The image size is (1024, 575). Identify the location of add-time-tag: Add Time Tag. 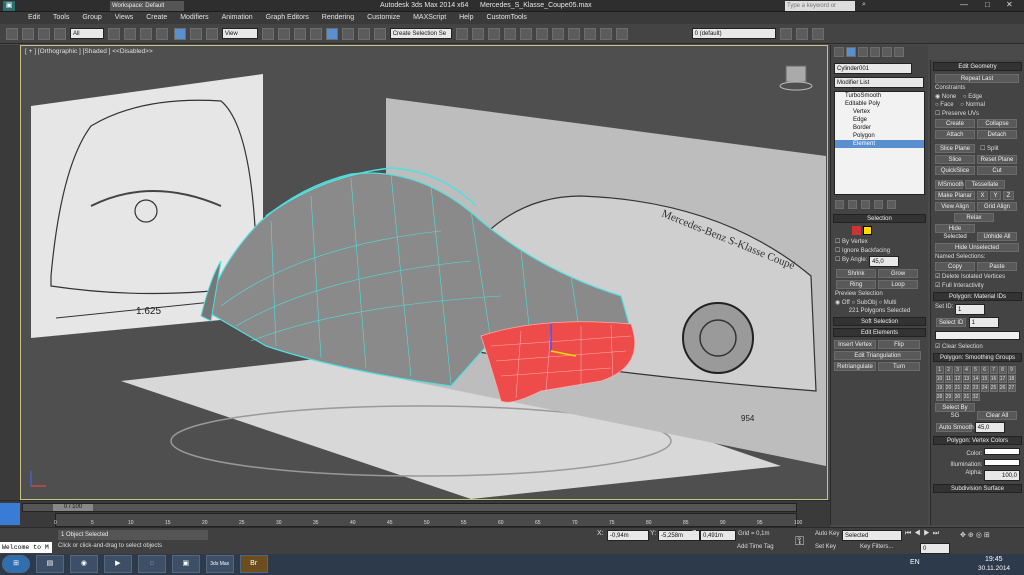
(755, 547).